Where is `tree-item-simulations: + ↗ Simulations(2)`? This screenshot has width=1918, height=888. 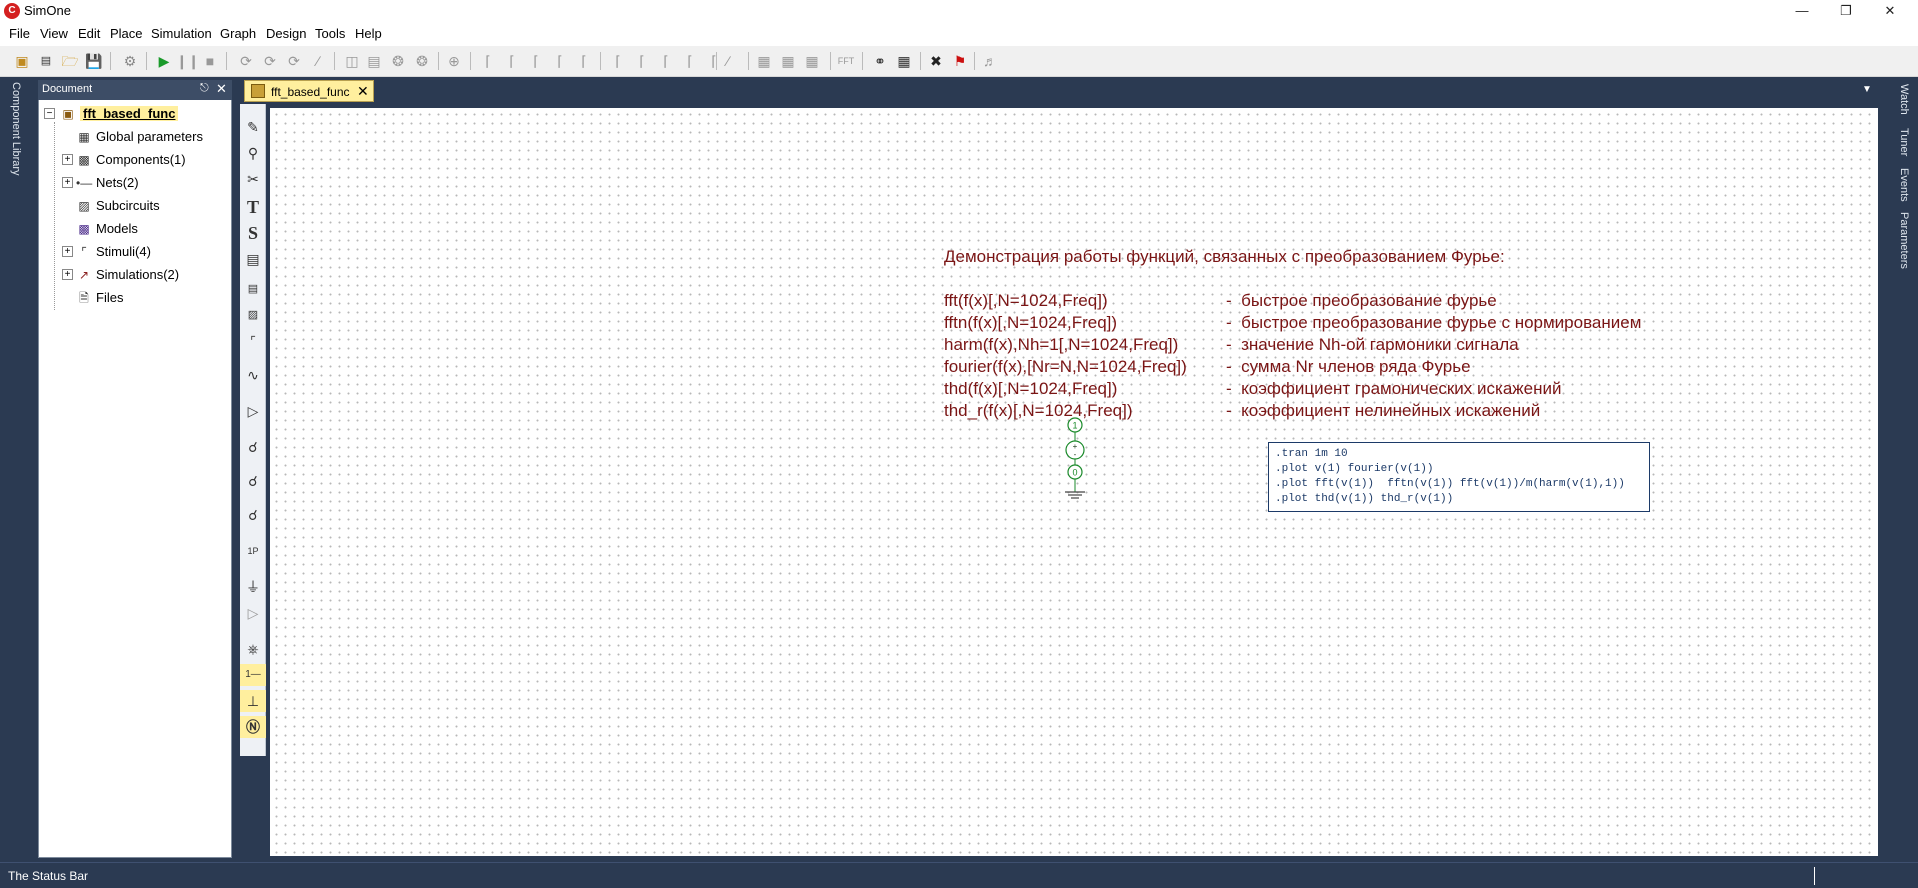 tree-item-simulations: + ↗ Simulations(2) is located at coordinates (144, 275).